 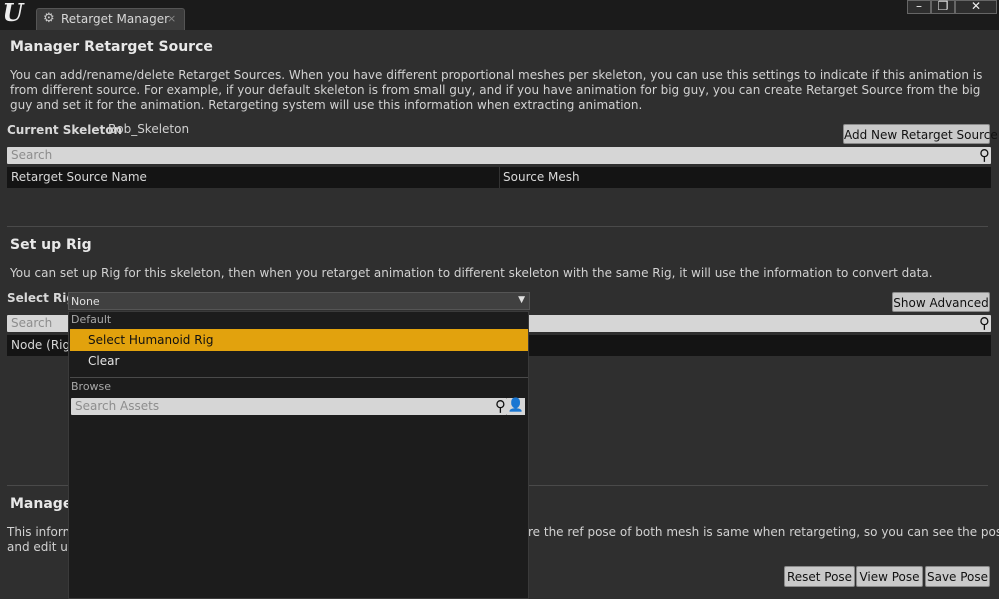 I want to click on reset-pose-button: Reset Pose, so click(x=819, y=576).